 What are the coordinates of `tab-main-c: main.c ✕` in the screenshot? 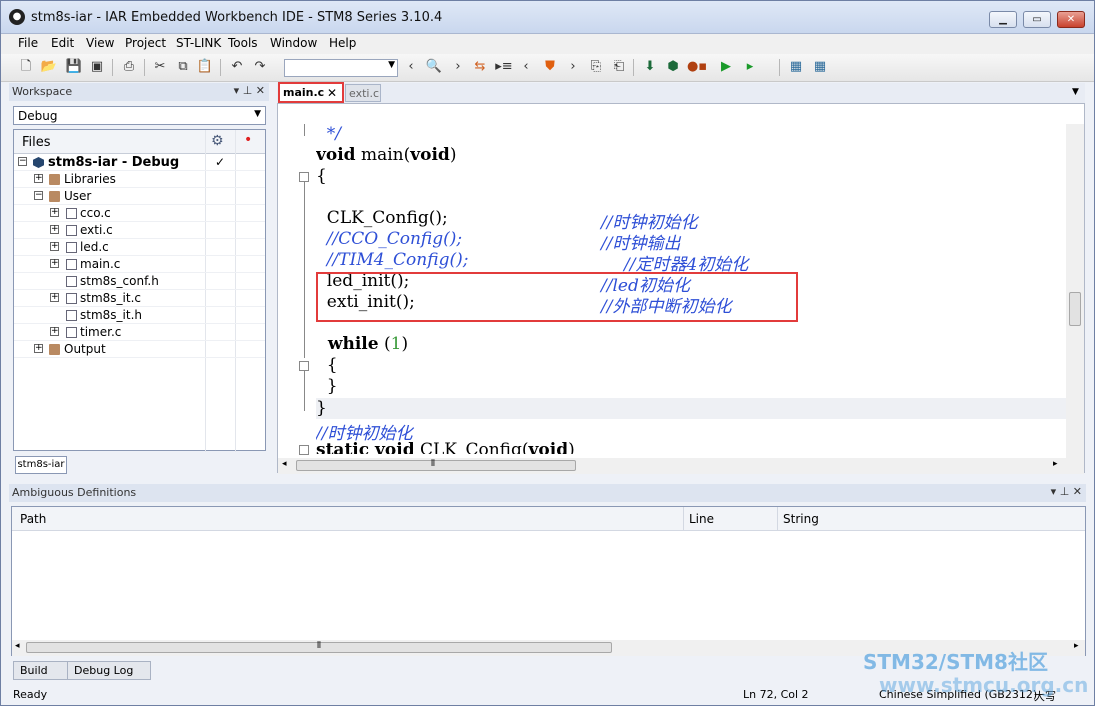 It's located at (311, 92).